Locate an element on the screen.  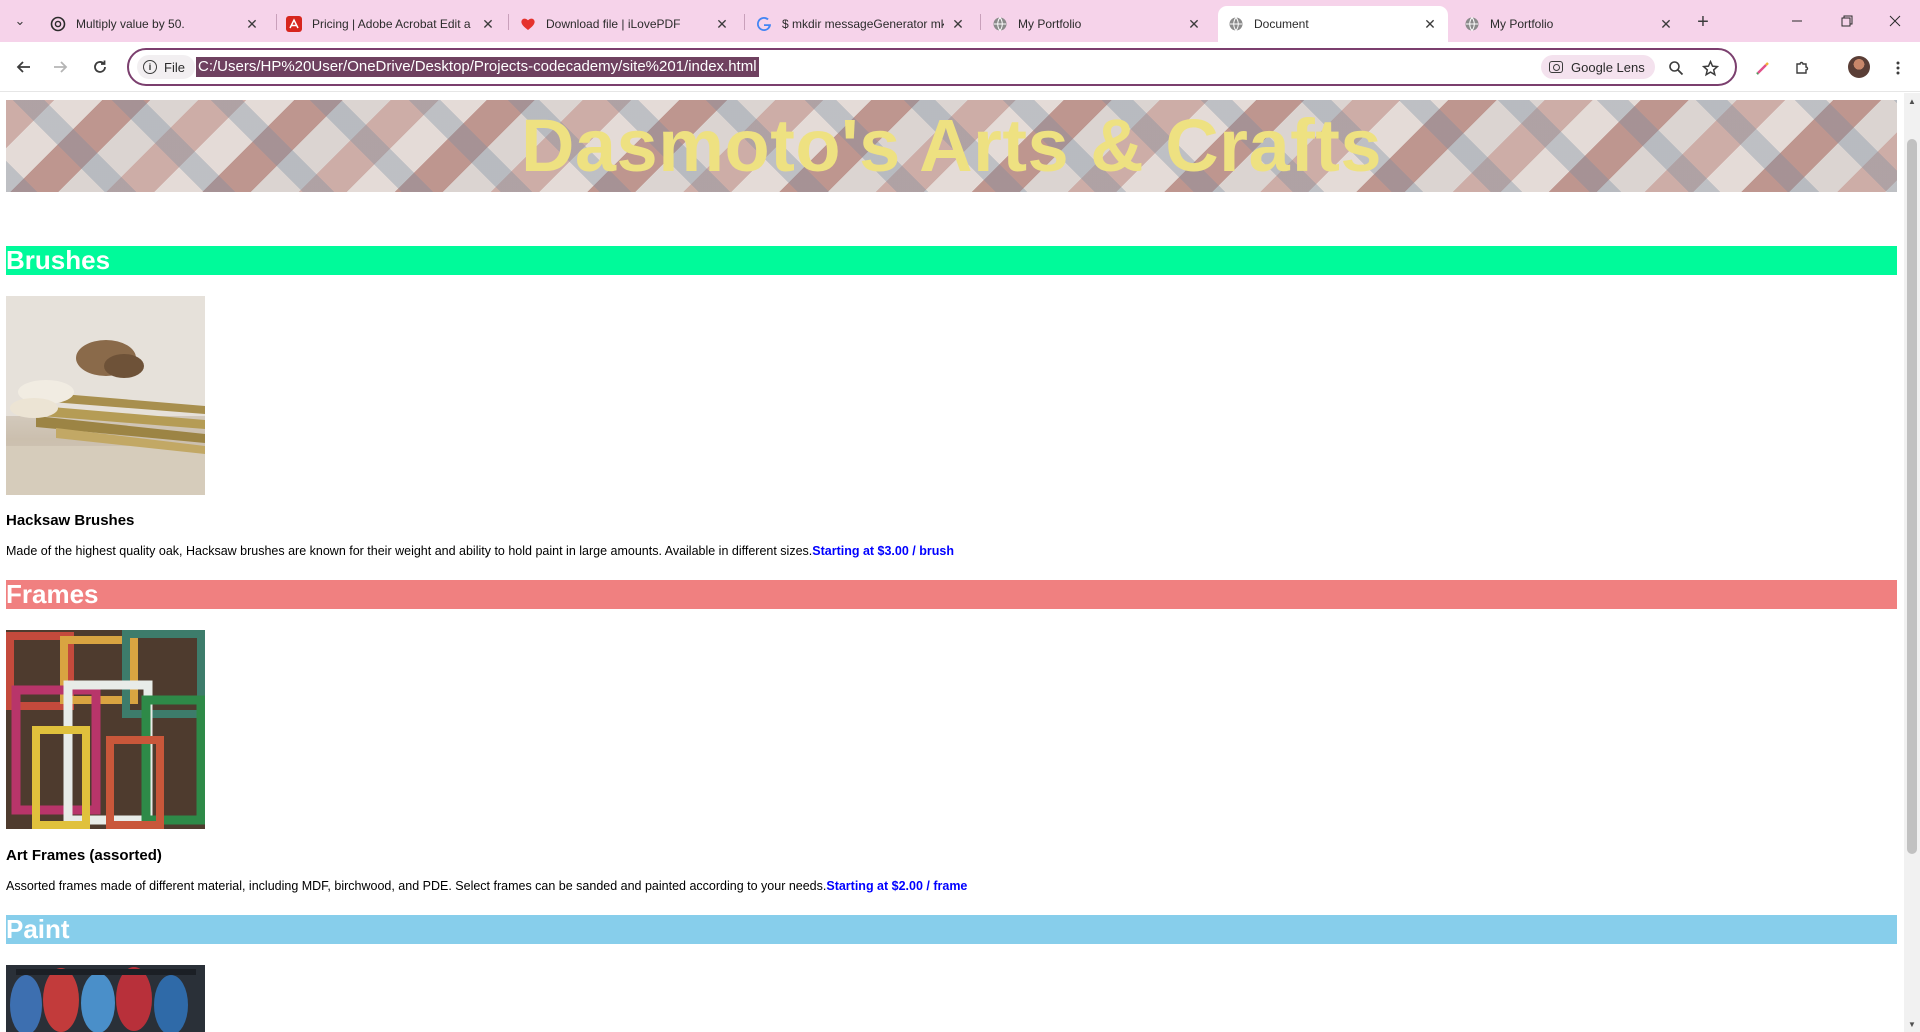
banner-title: Dasmoto's Arts & Crafts is located at coordinates (951, 145).